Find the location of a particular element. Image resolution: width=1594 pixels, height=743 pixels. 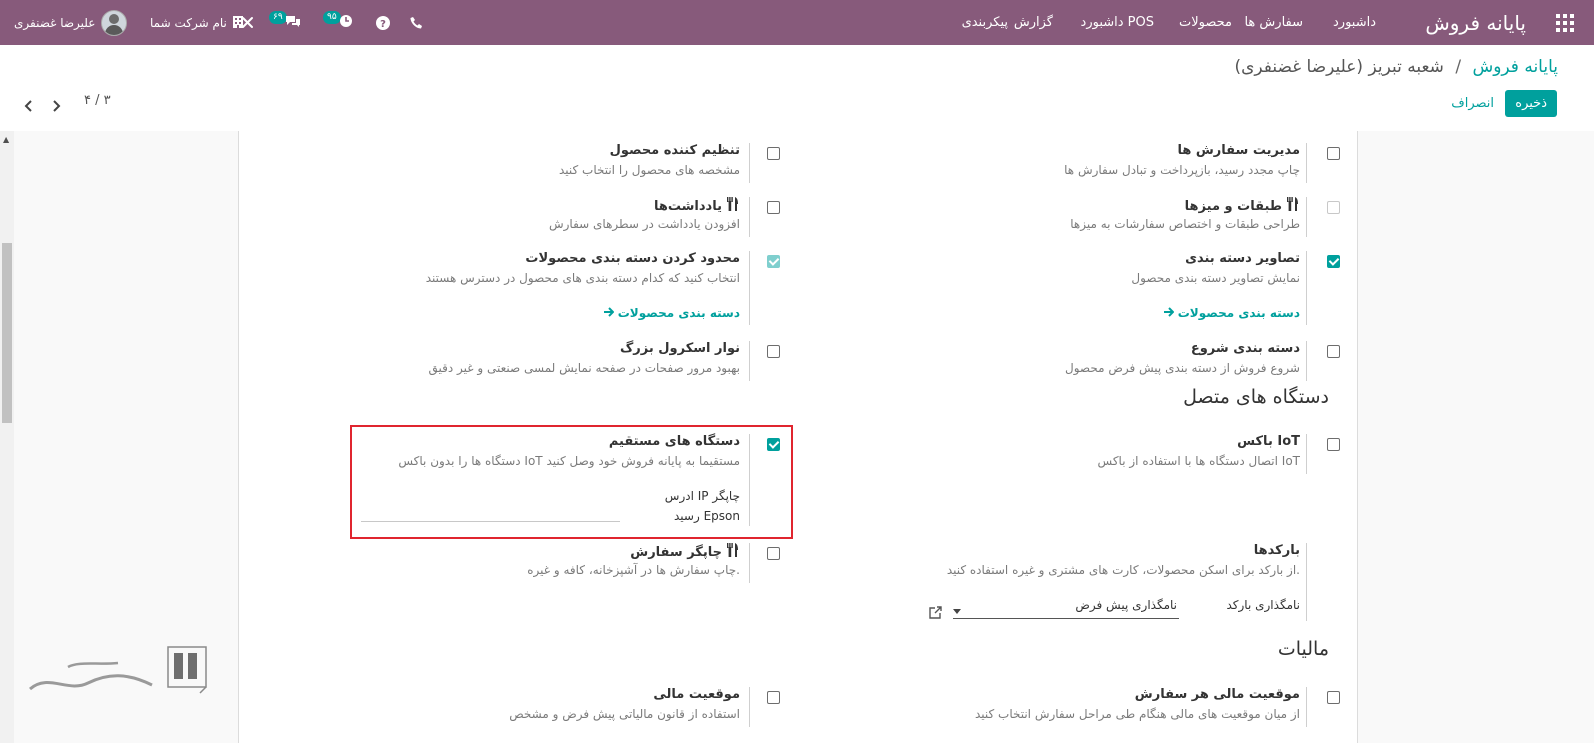

menu-products: محصولات is located at coordinates (1205, 22).